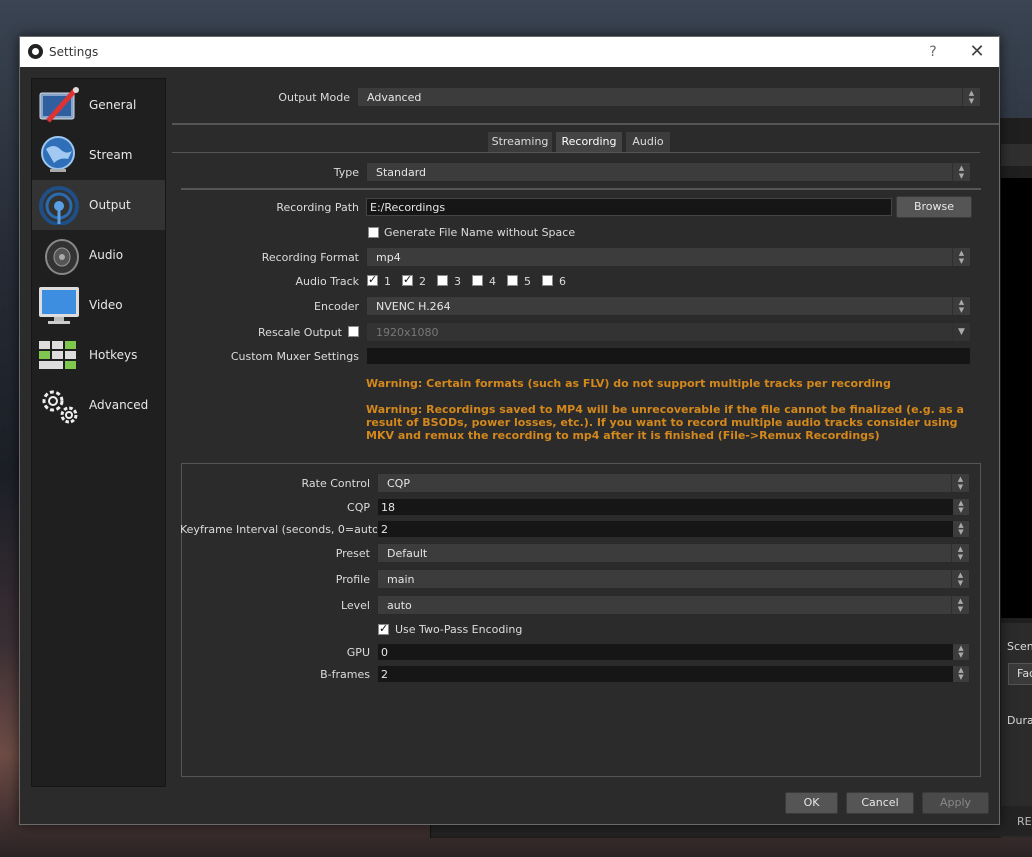 The width and height of the screenshot is (1032, 857). I want to click on window-title: Settings, so click(74, 52).